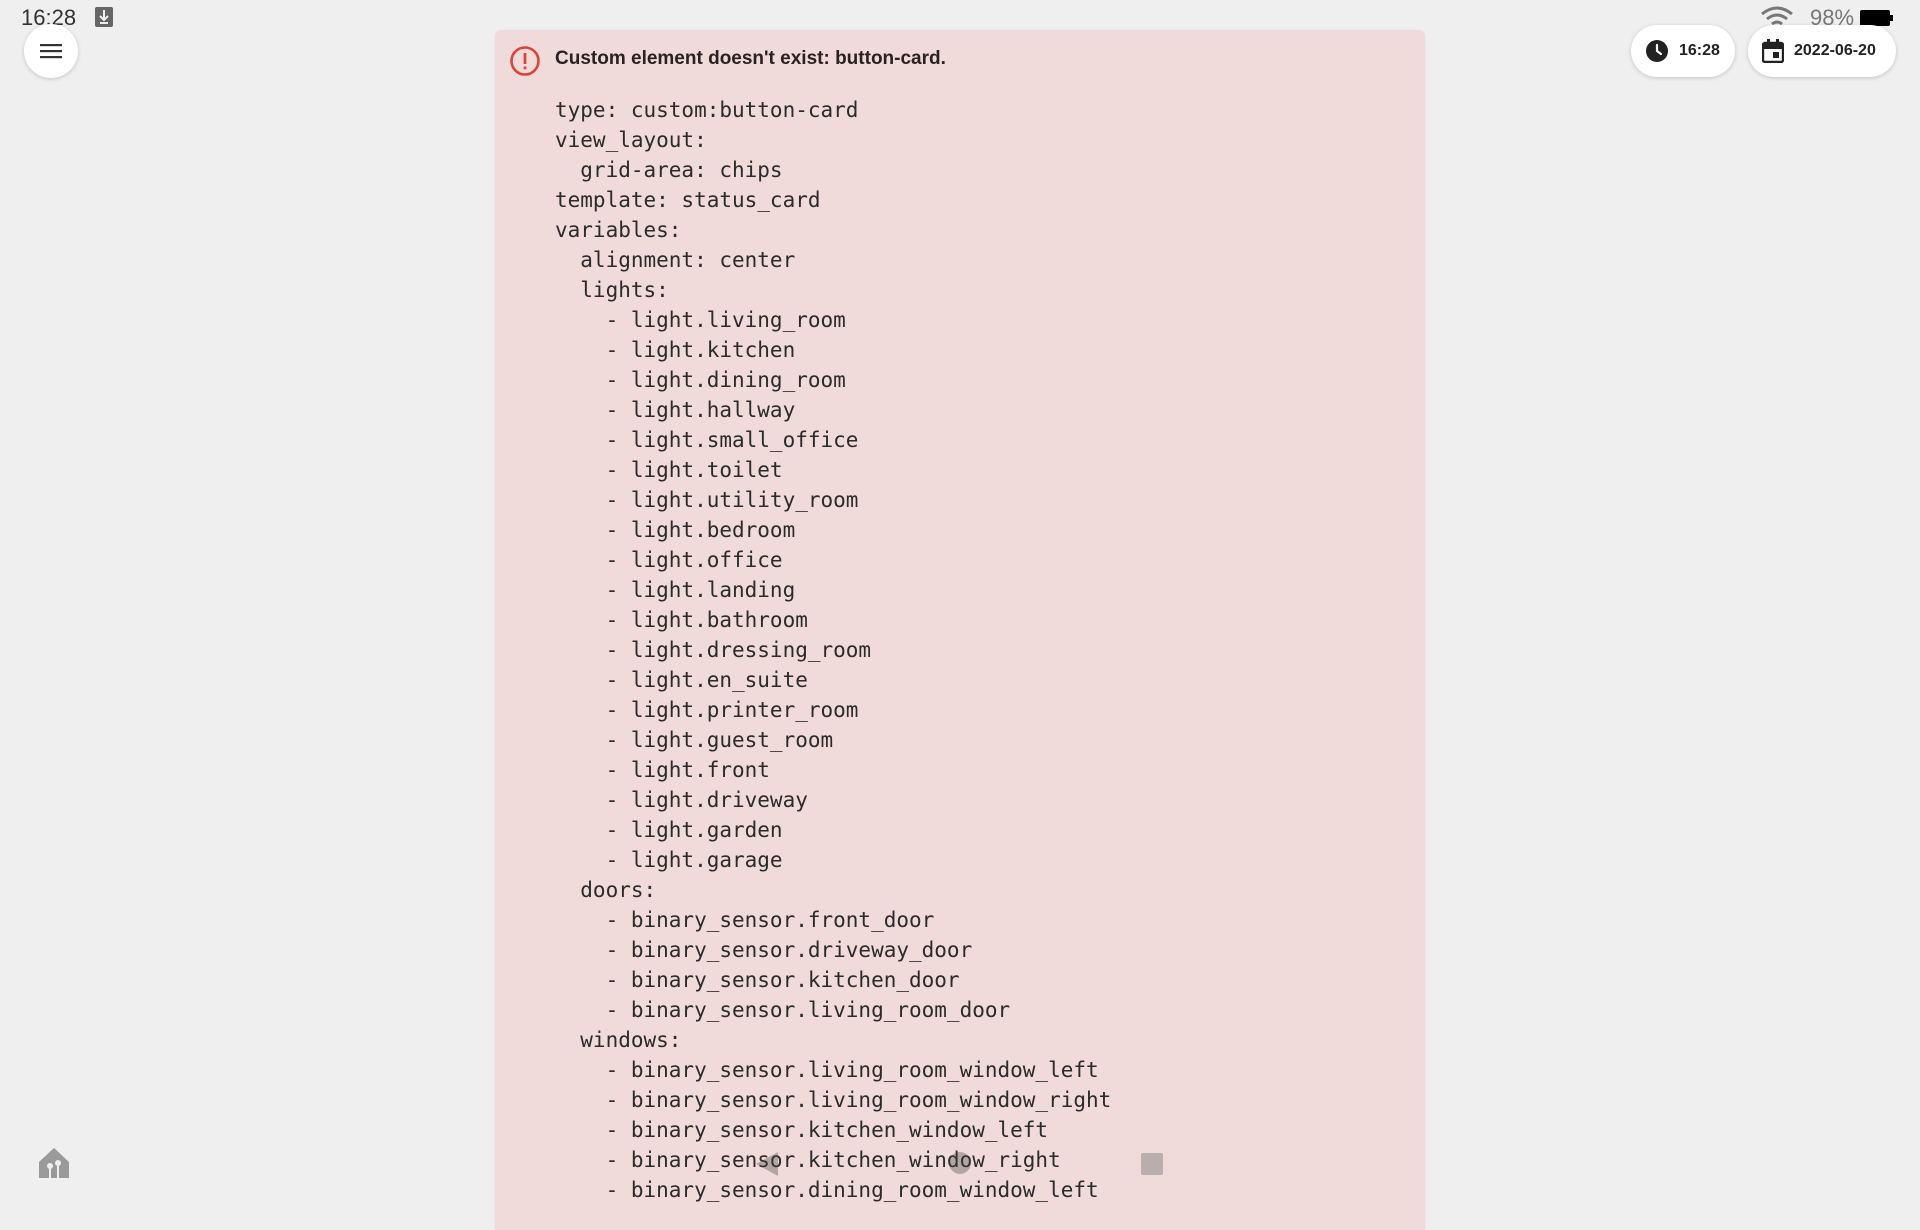 The image size is (1920, 1230). What do you see at coordinates (54, 1163) in the screenshot?
I see `home-assistant-icon` at bounding box center [54, 1163].